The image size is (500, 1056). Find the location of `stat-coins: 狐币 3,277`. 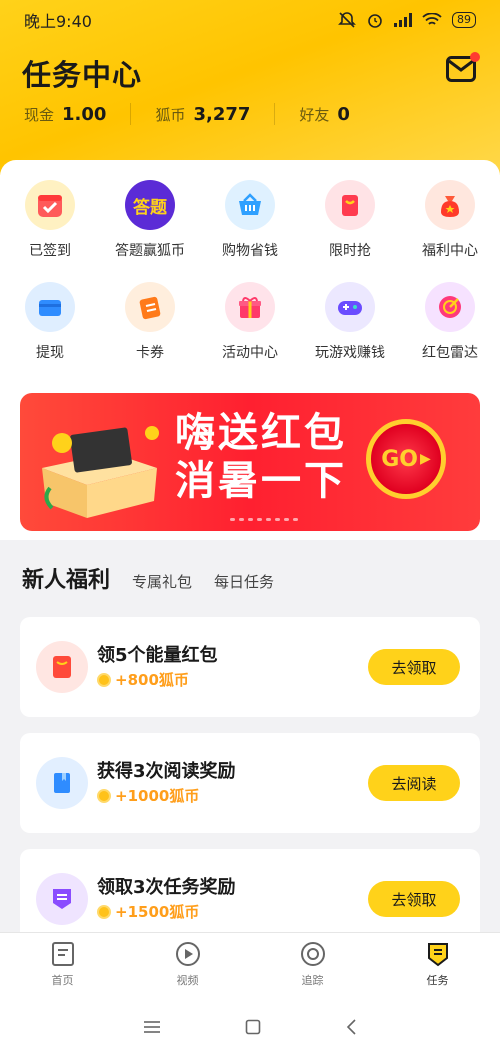

stat-coins: 狐币 3,277 is located at coordinates (202, 114).